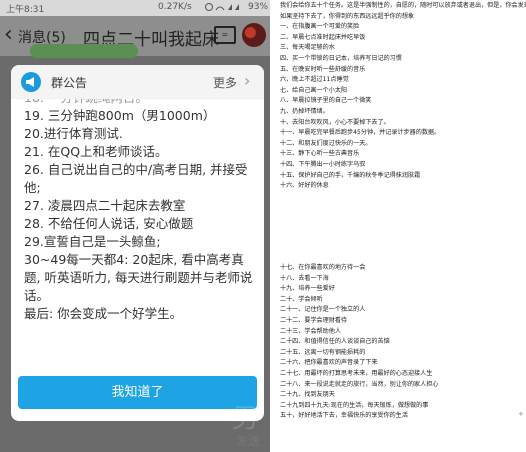 The height and width of the screenshot is (452, 526). Describe the element at coordinates (69, 83) in the screenshot. I see `announcement-label: 群公告` at that location.